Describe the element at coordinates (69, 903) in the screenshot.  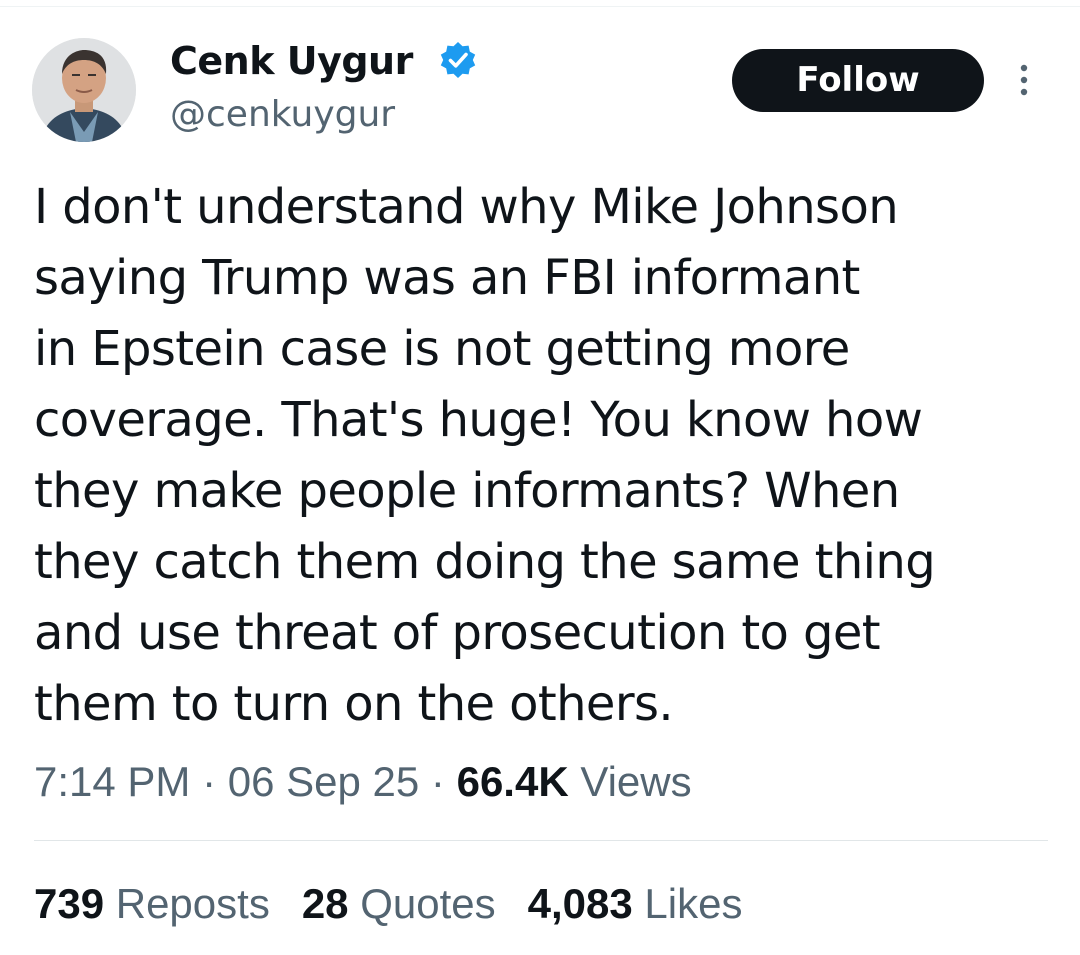
I see `reposts-count: 739` at that location.